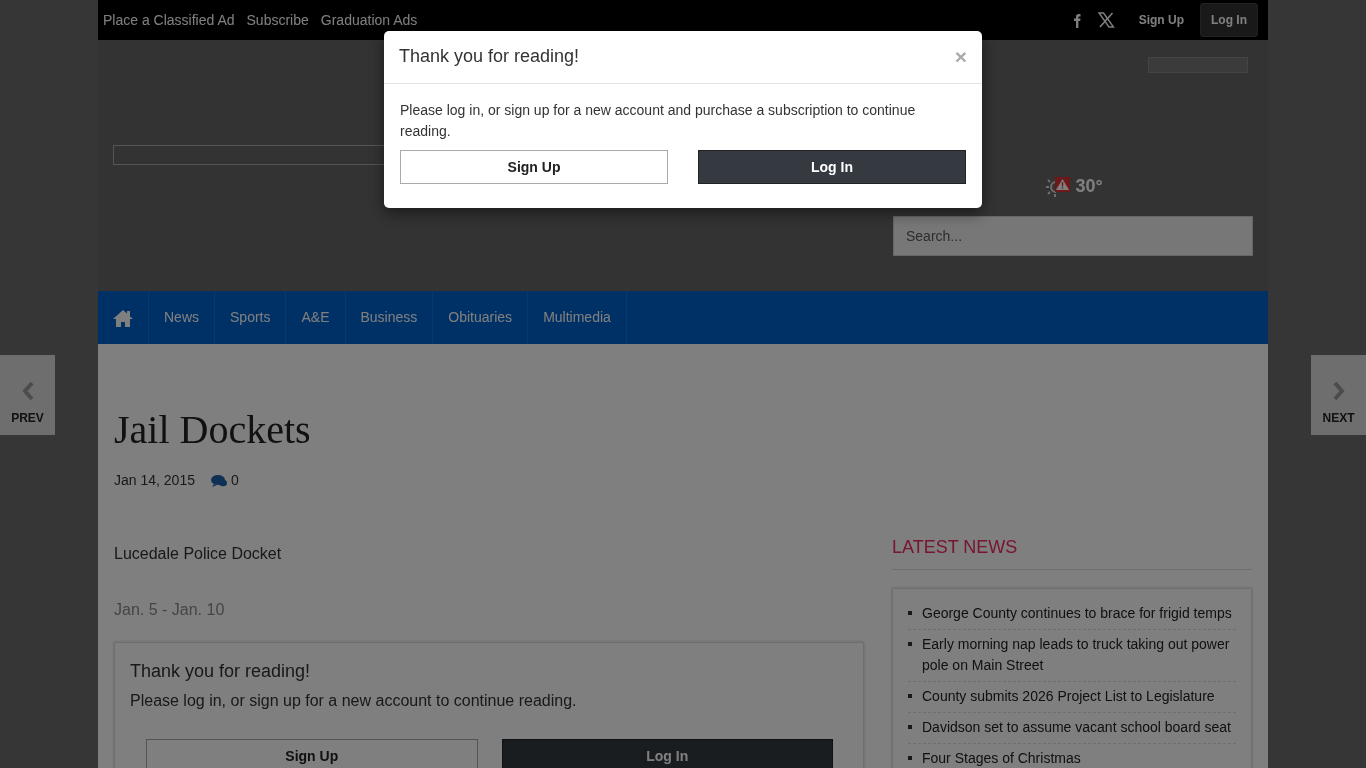  What do you see at coordinates (388, 317) in the screenshot?
I see `nav-tab: Business` at bounding box center [388, 317].